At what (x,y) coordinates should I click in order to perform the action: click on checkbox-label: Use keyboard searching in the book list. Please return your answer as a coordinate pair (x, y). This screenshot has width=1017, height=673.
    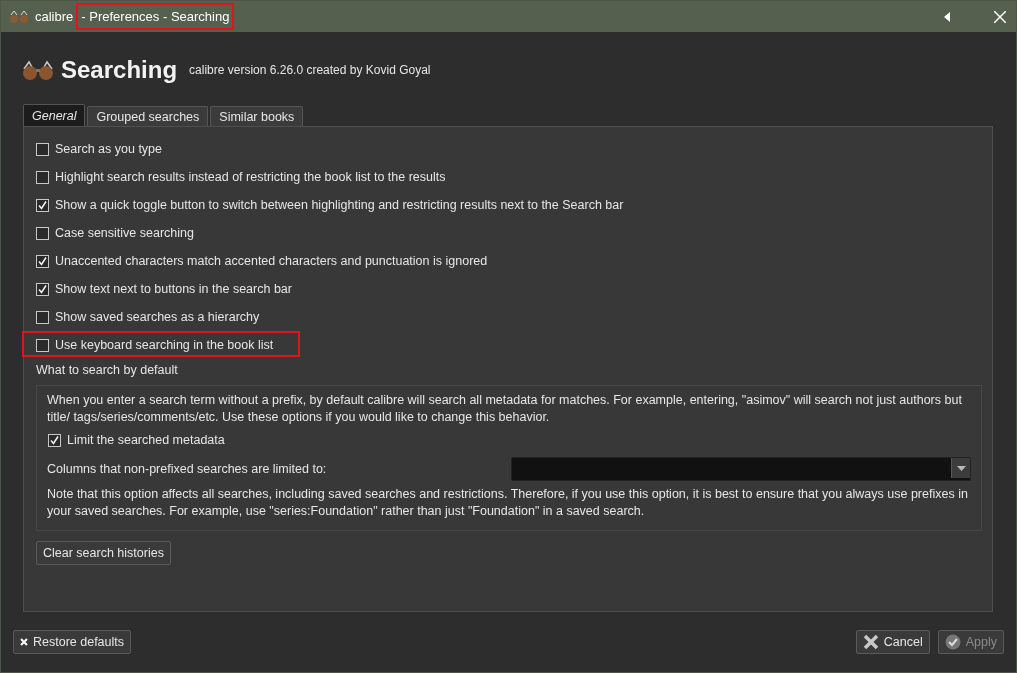
    Looking at the image, I should click on (164, 345).